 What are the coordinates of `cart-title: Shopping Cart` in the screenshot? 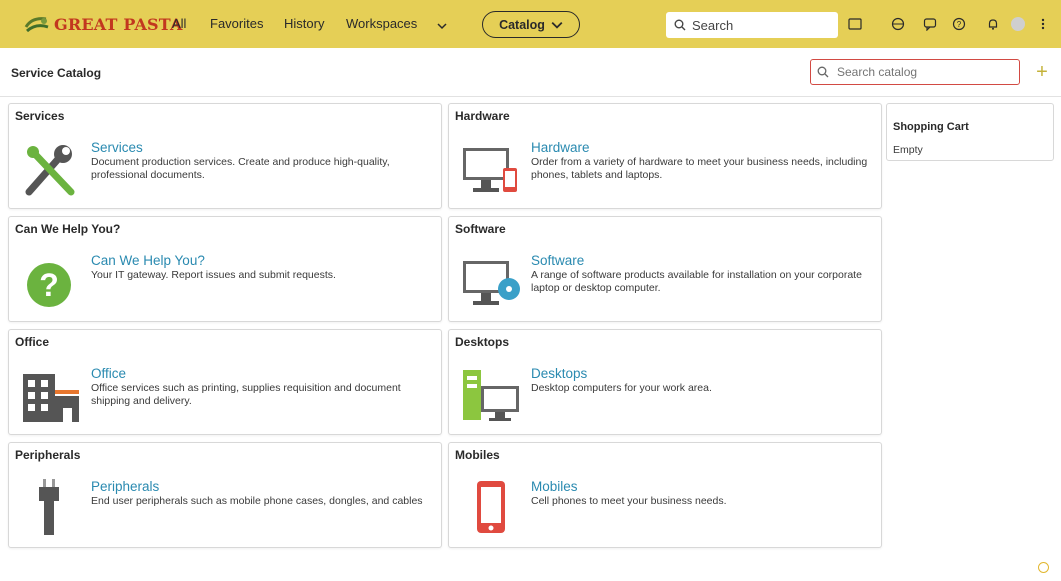 It's located at (931, 127).